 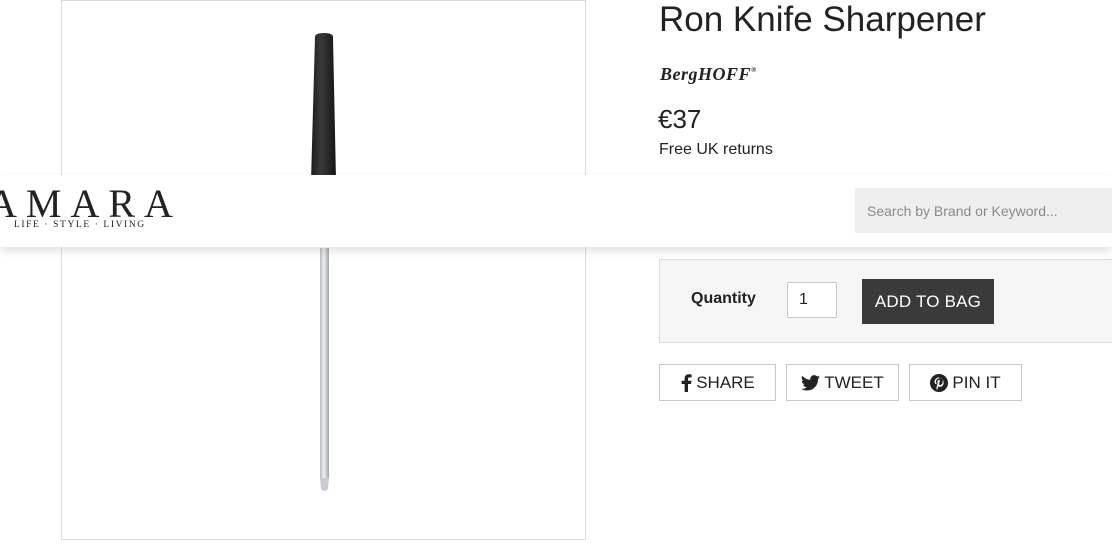 I want to click on registered-mark: ®, so click(x=754, y=70).